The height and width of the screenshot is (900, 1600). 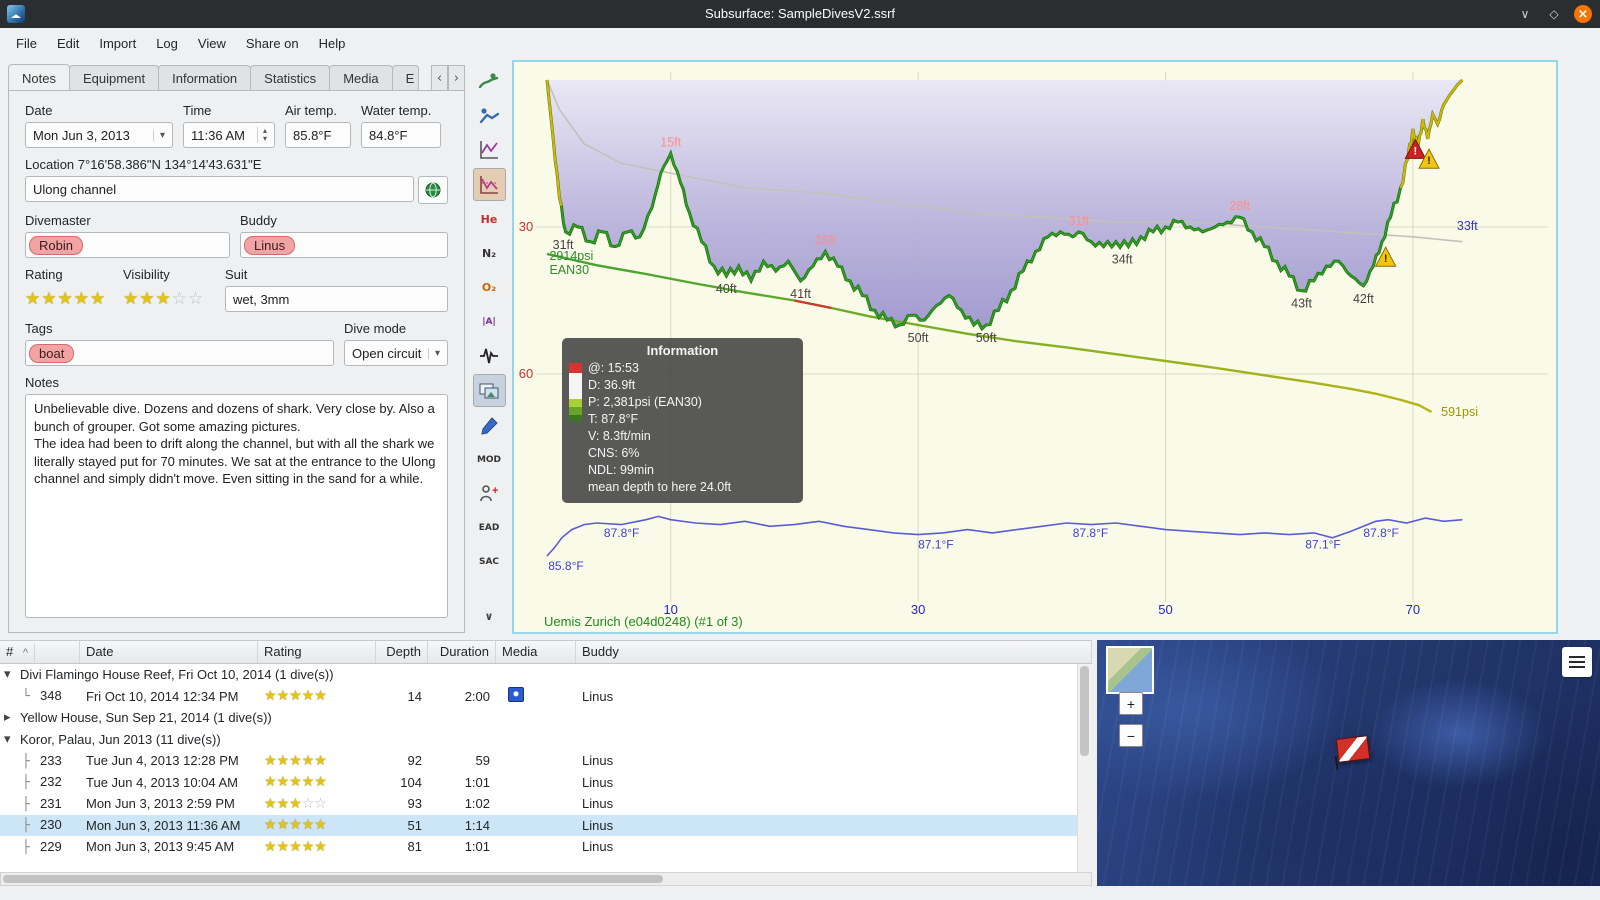 I want to click on helium-pp-icon: He, so click(x=489, y=219).